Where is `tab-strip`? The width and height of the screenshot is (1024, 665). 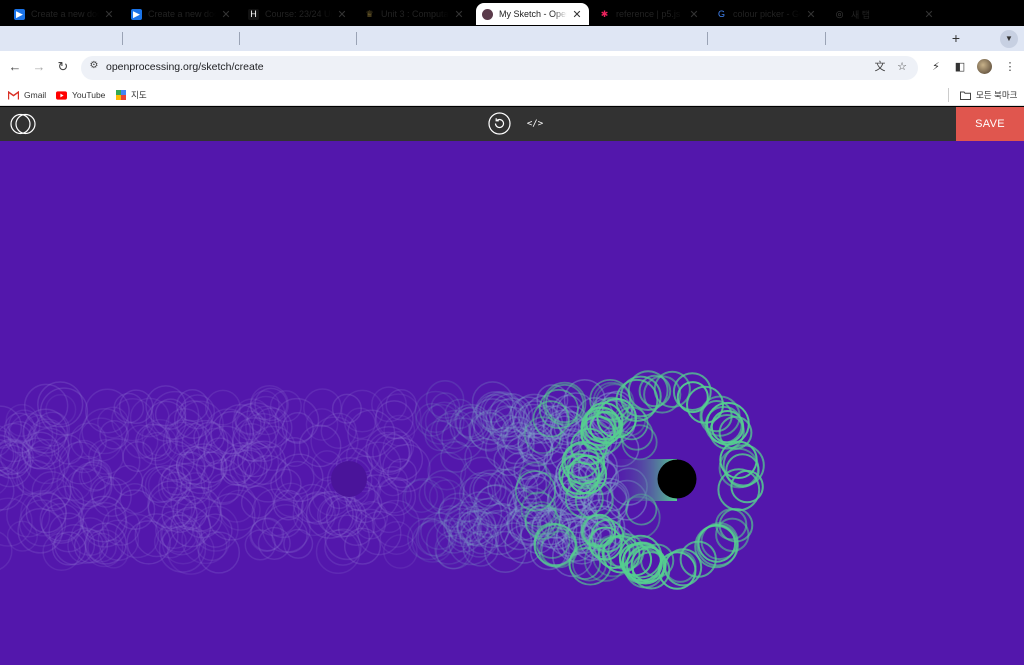
tab-strip is located at coordinates (512, 38).